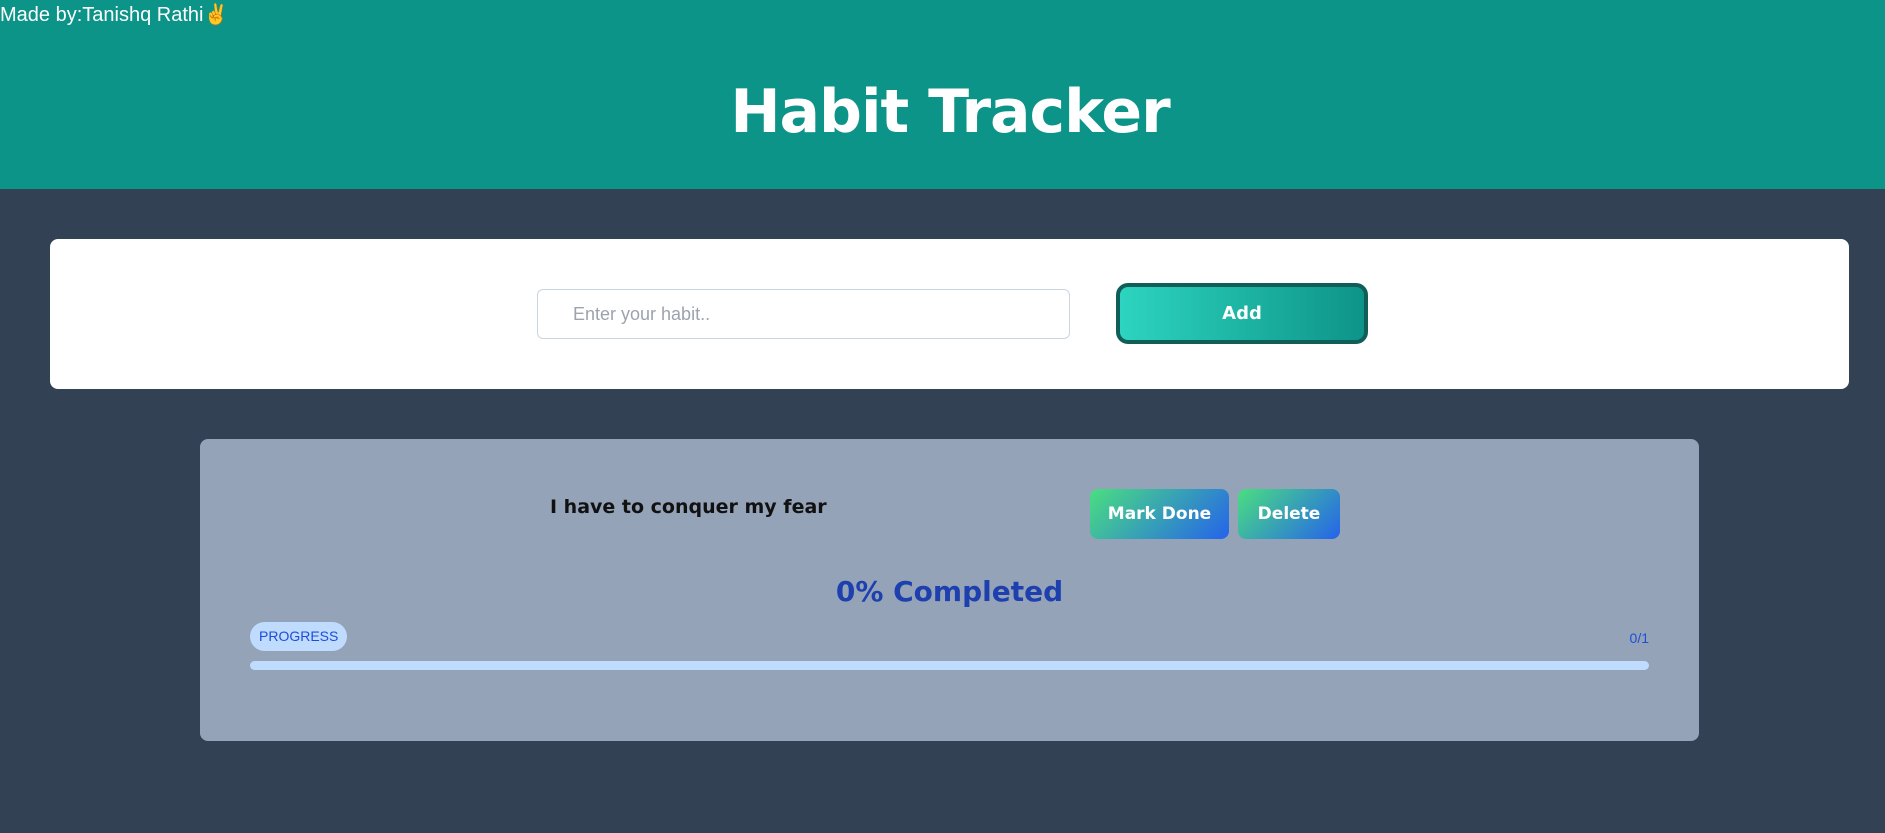  Describe the element at coordinates (1639, 638) in the screenshot. I see `progress-count: 0/1` at that location.